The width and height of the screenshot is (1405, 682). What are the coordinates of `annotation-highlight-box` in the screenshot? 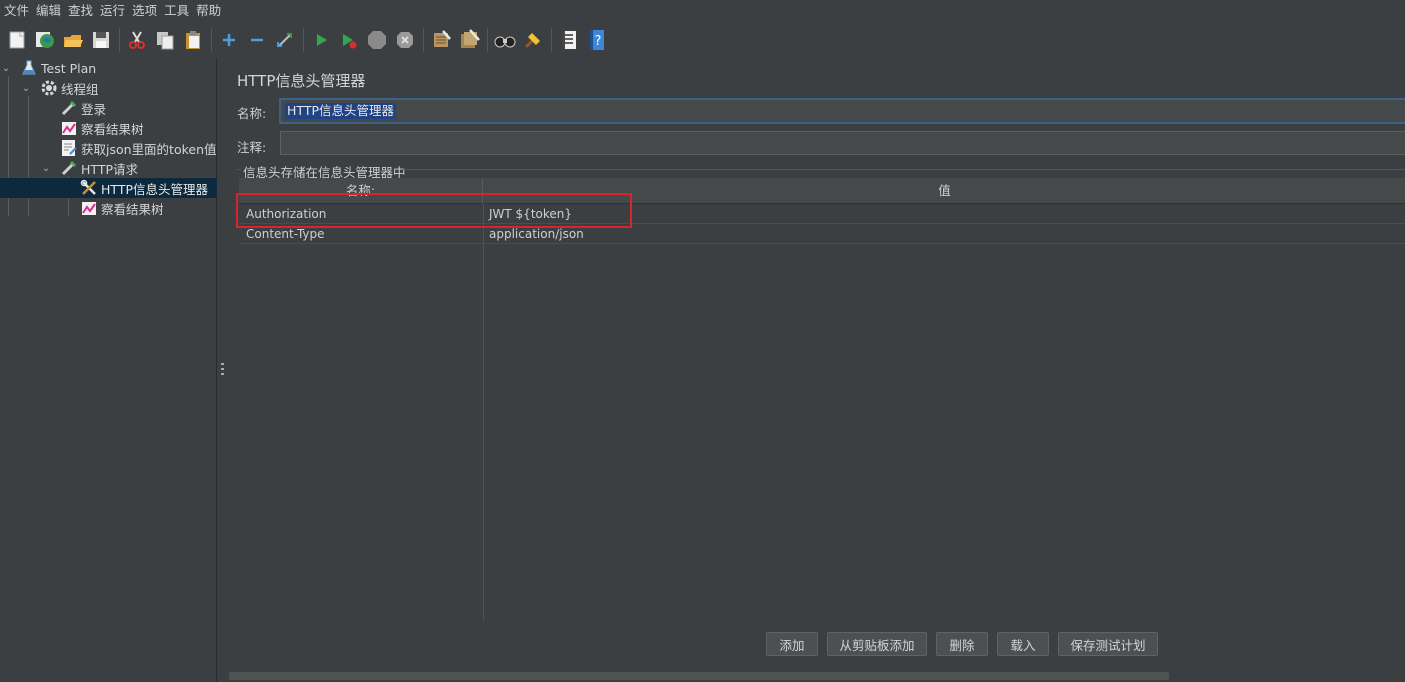 It's located at (434, 210).